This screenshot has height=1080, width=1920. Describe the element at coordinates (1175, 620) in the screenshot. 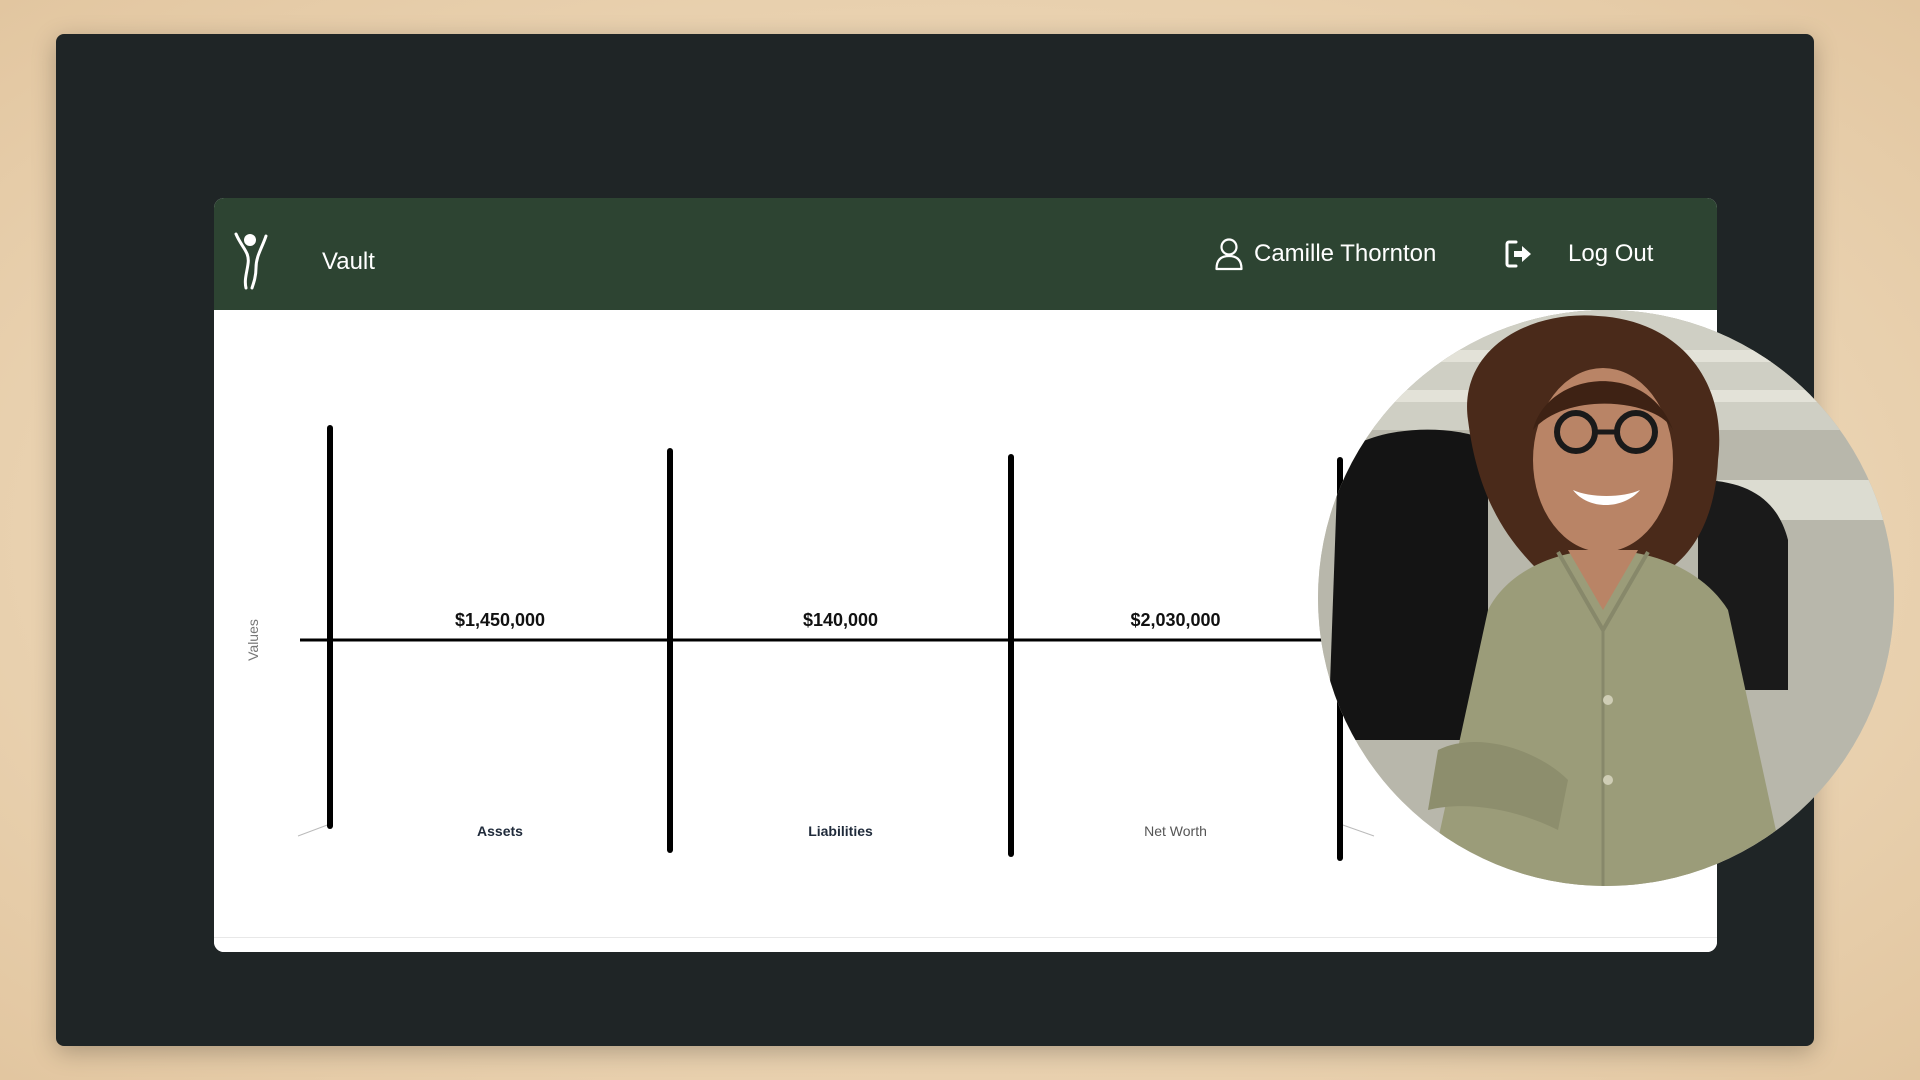

I see `bar-value-label: $2,030,000` at that location.